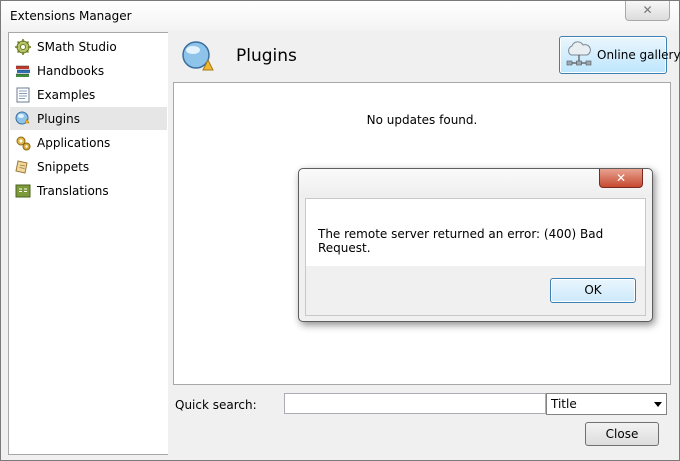  I want to click on snippet-icon, so click(23, 167).